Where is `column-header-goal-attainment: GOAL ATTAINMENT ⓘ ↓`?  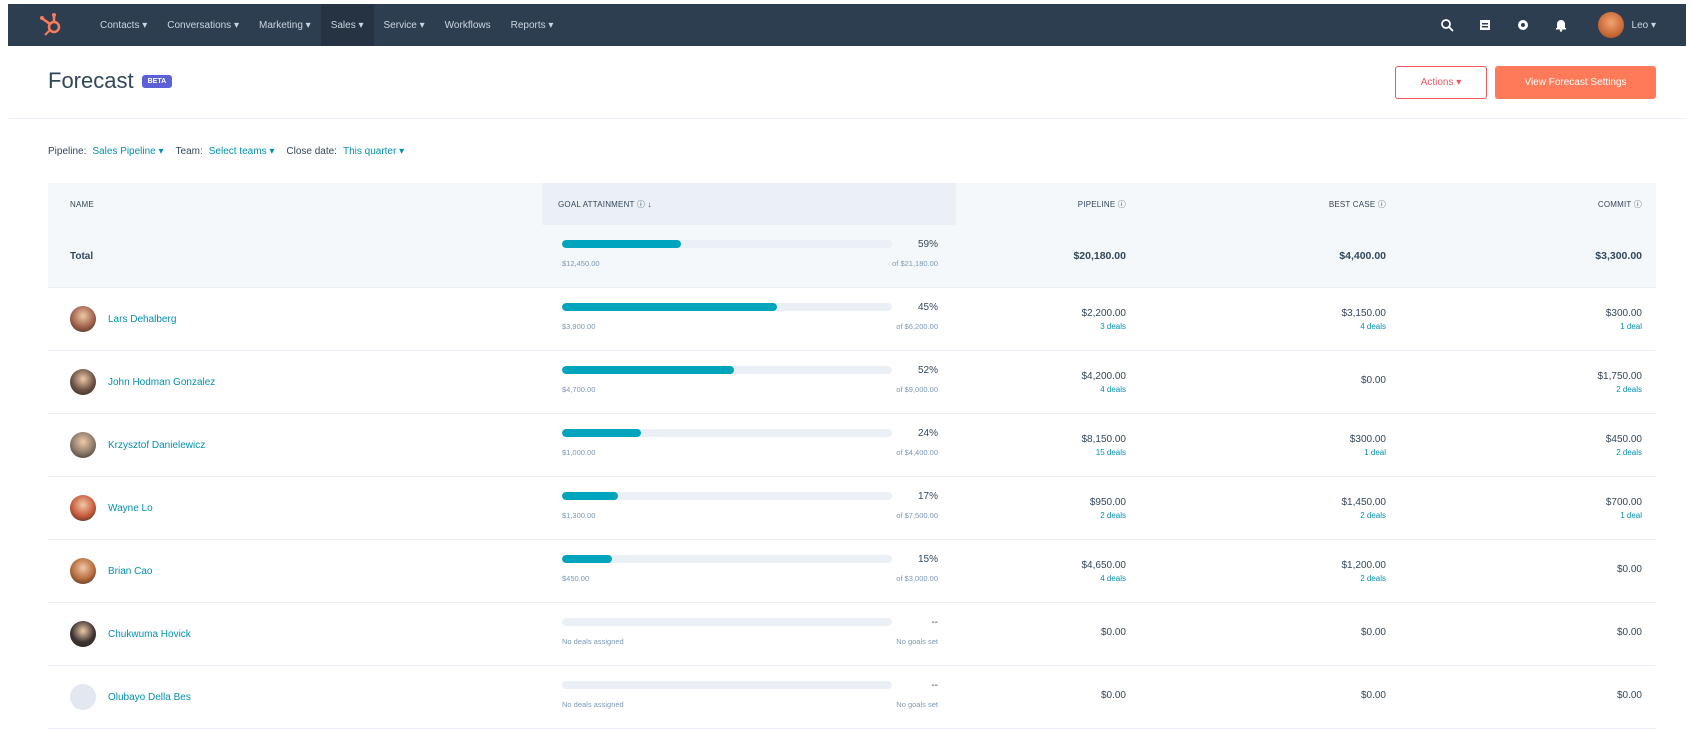 column-header-goal-attainment: GOAL ATTAINMENT ⓘ ↓ is located at coordinates (749, 204).